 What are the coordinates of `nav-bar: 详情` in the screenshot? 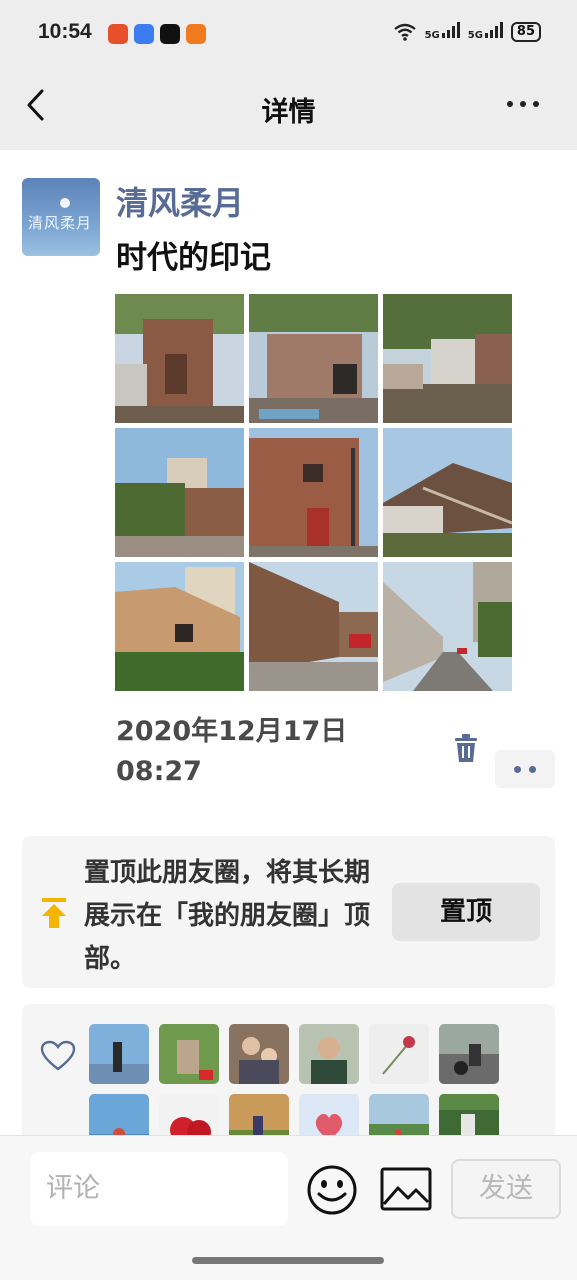 It's located at (288, 110).